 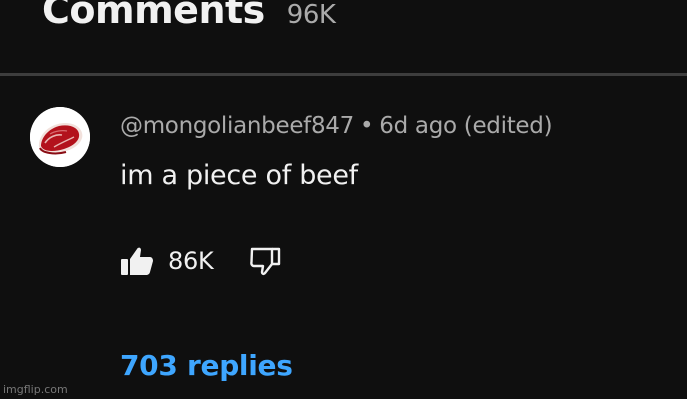 I want to click on dislike-button, so click(x=266, y=261).